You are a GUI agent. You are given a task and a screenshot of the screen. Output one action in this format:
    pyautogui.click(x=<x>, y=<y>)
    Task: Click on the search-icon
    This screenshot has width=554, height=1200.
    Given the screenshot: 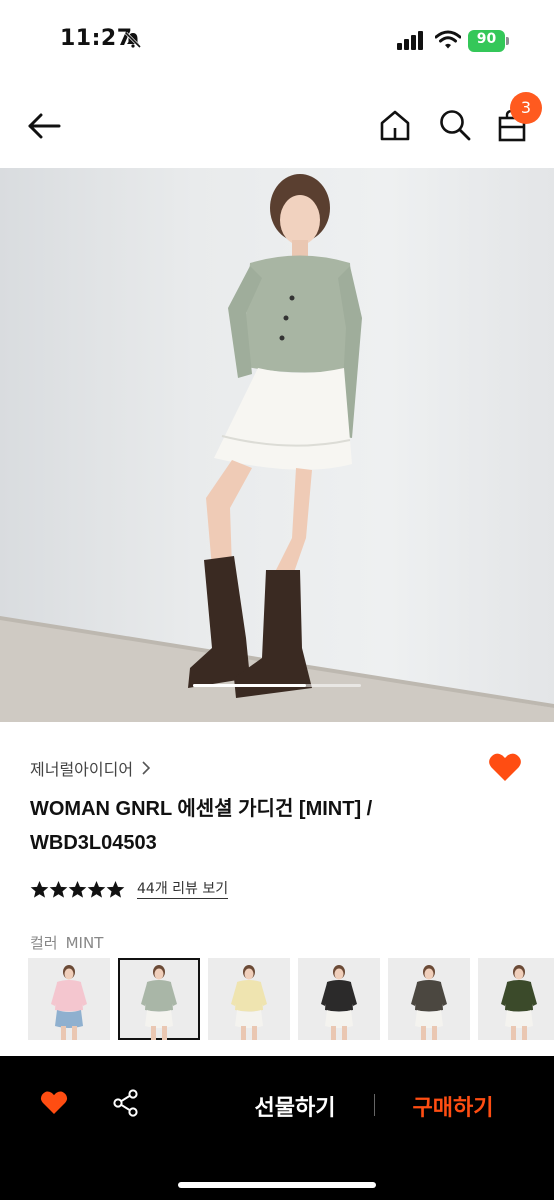 What is the action you would take?
    pyautogui.click(x=455, y=125)
    